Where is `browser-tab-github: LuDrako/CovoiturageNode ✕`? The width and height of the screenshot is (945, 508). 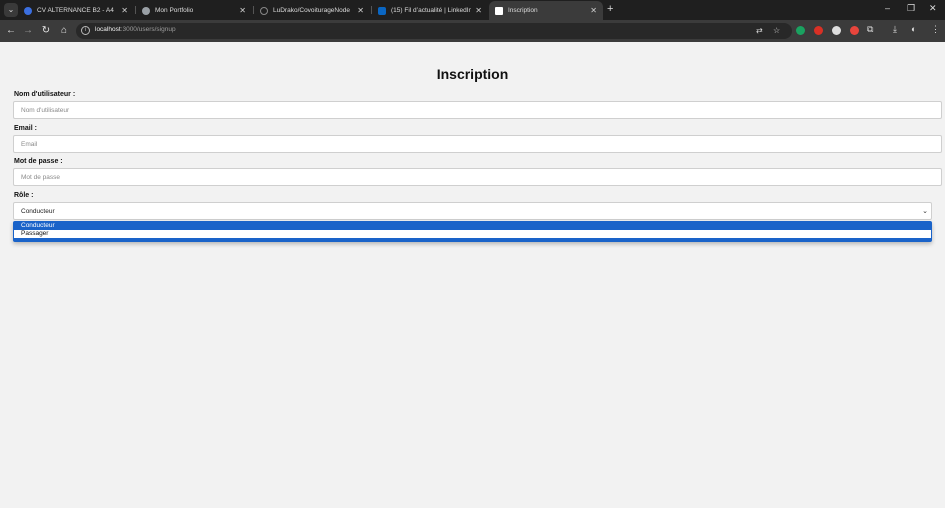
browser-tab-github: LuDrako/CovoiturageNode ✕ is located at coordinates (312, 10).